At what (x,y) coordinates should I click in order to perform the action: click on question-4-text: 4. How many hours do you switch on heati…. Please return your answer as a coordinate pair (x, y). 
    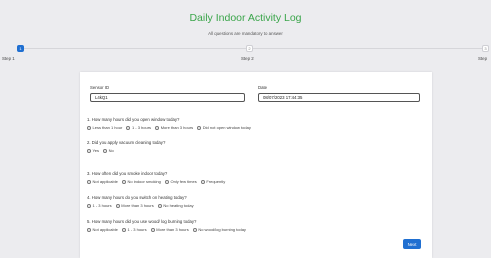
    Looking at the image, I should click on (137, 197).